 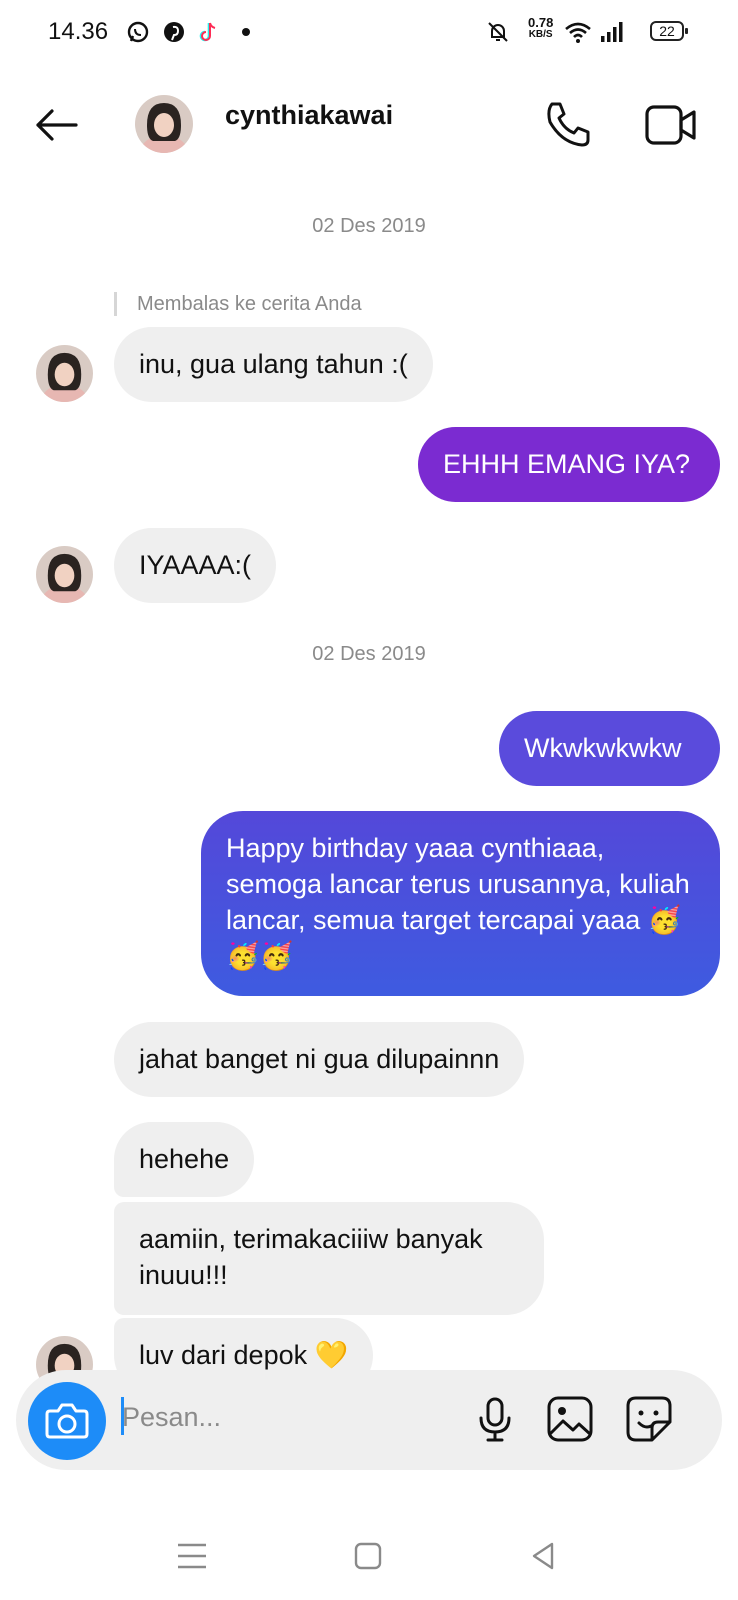 I want to click on gallery-icon, so click(x=570, y=1419).